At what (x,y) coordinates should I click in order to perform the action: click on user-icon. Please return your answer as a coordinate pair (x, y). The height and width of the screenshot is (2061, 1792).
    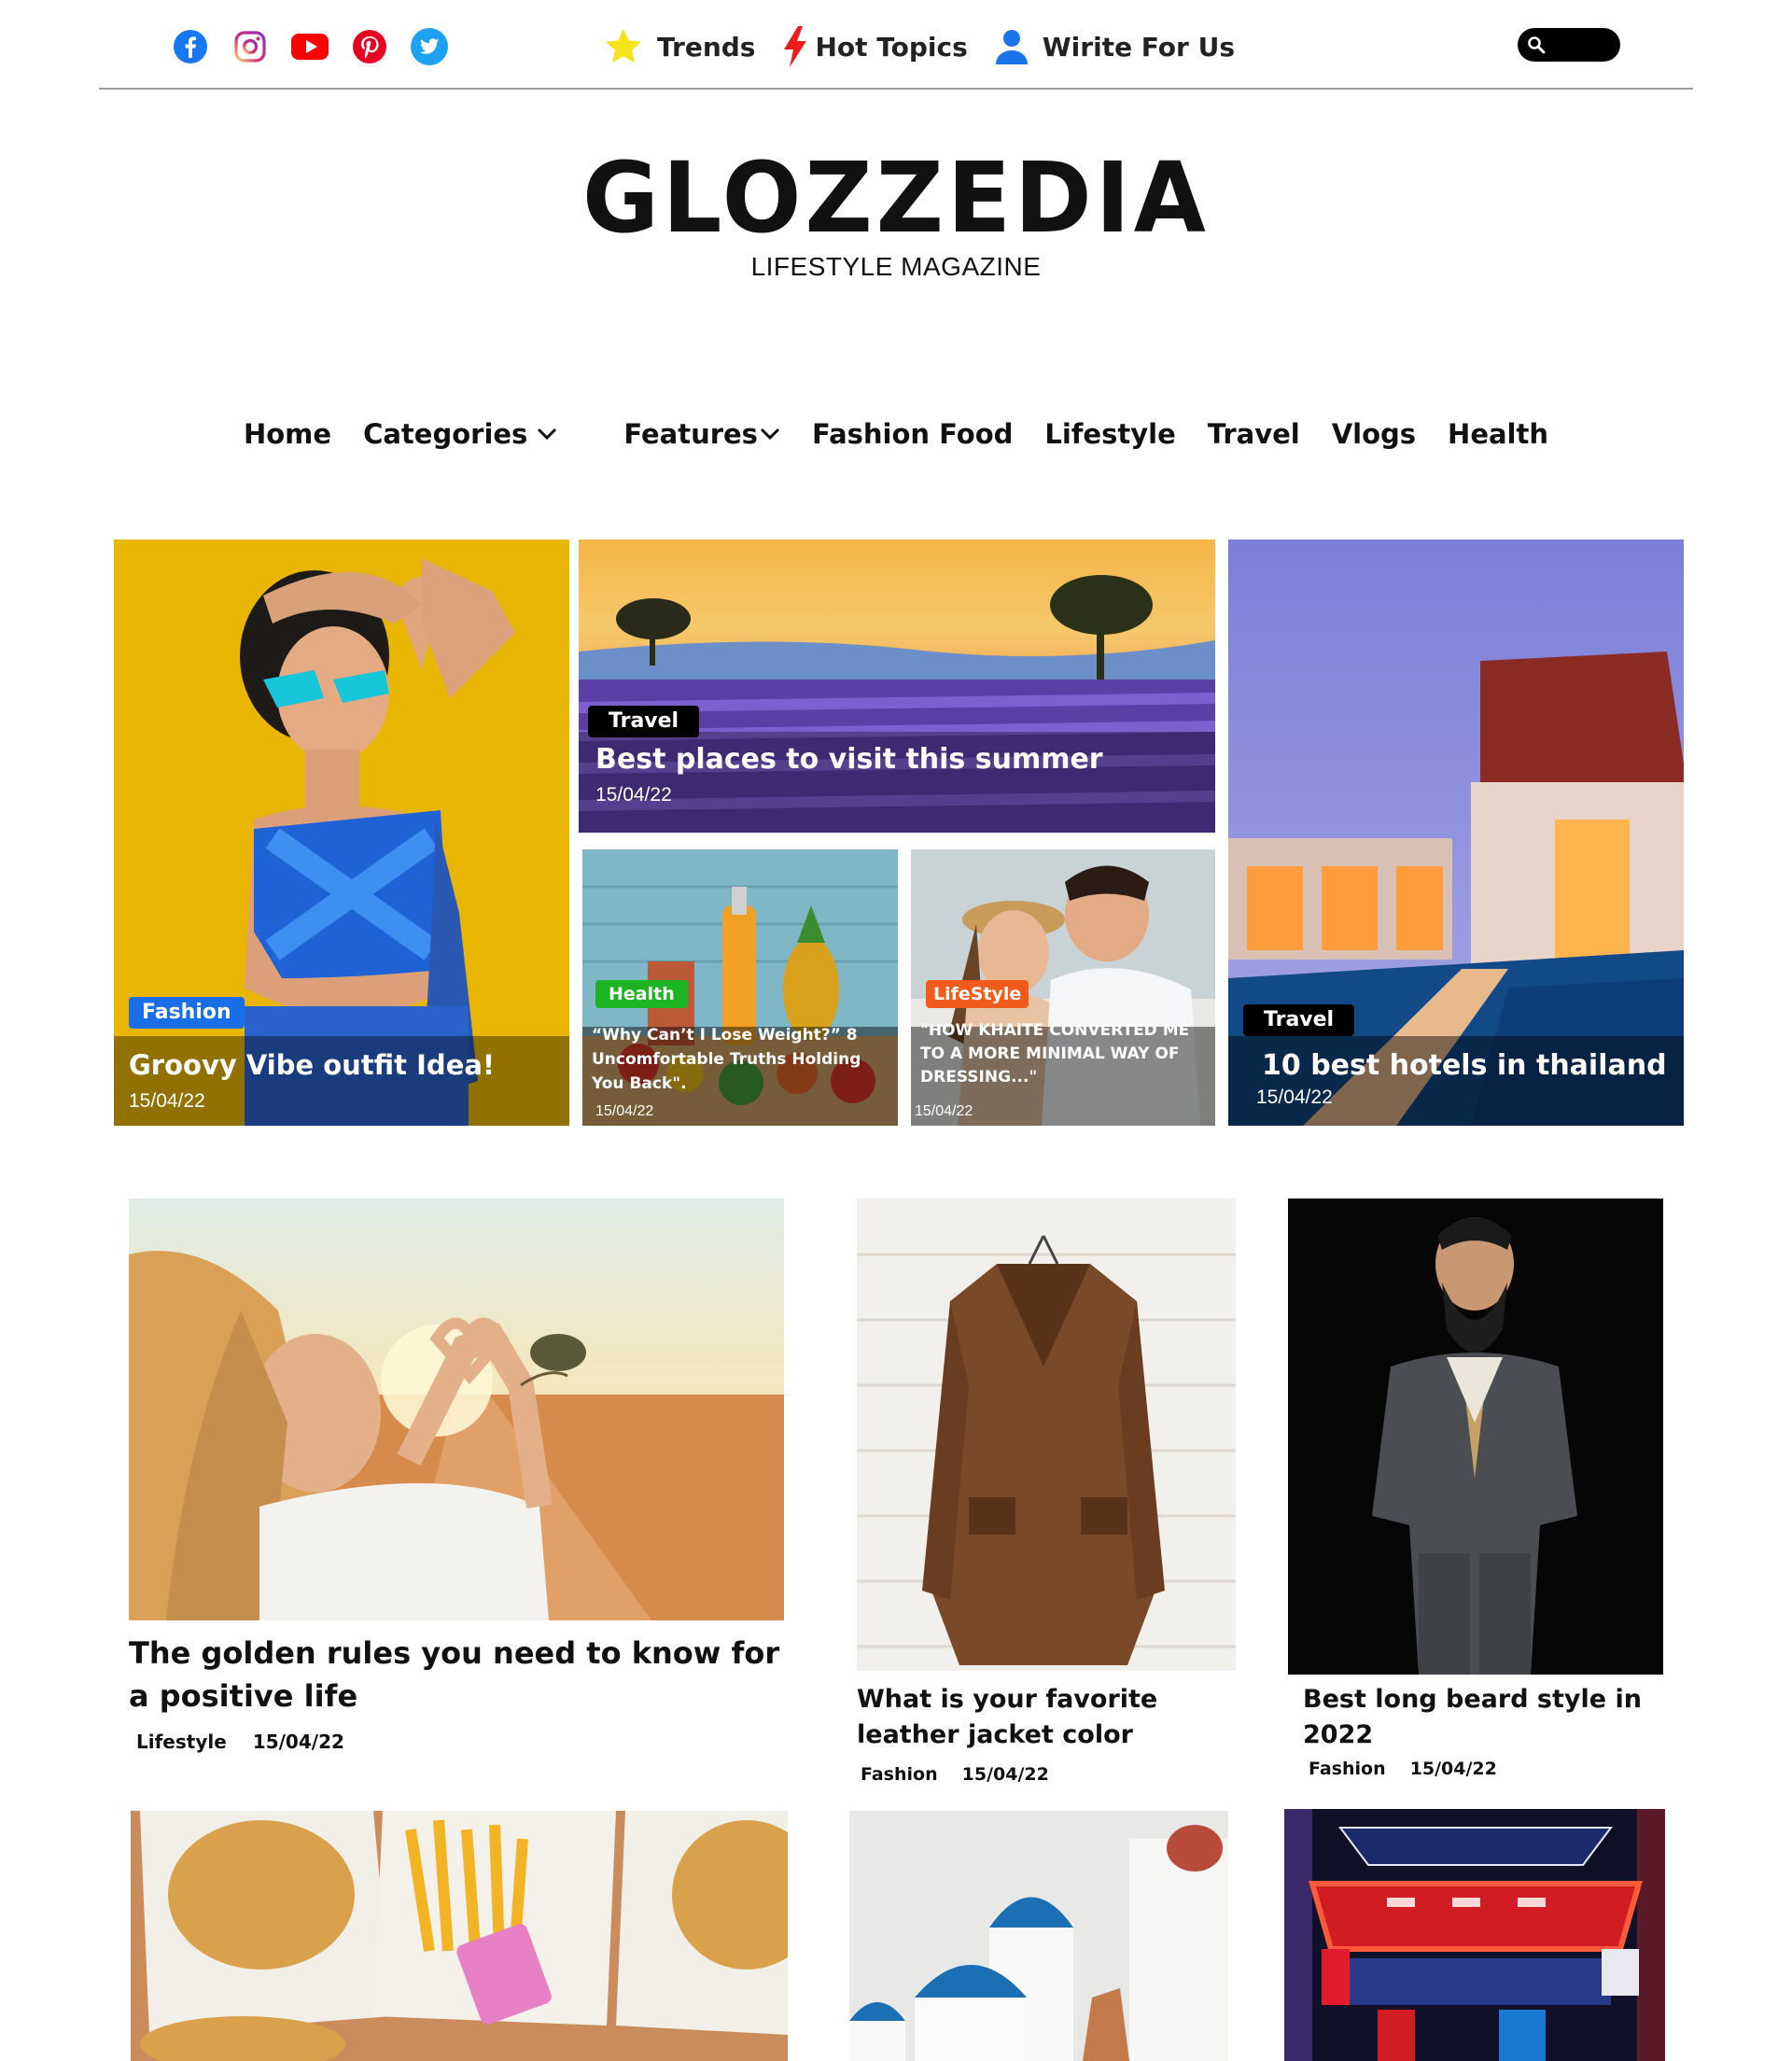
    Looking at the image, I should click on (1011, 47).